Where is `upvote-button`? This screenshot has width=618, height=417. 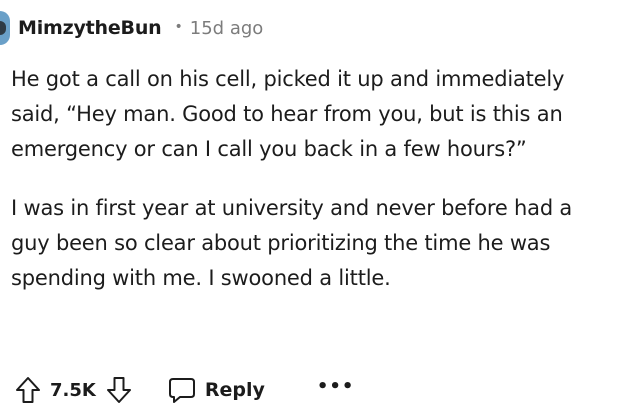
upvote-button is located at coordinates (28, 390).